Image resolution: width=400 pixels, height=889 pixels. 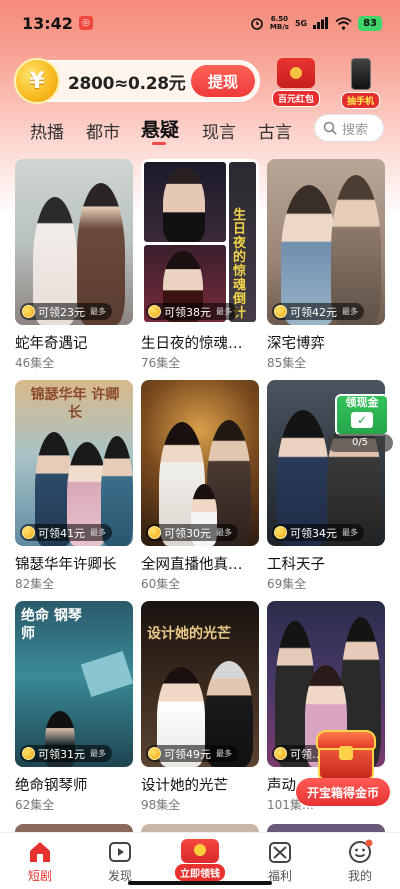 I want to click on tab-modern-romance: 现言, so click(x=219, y=130).